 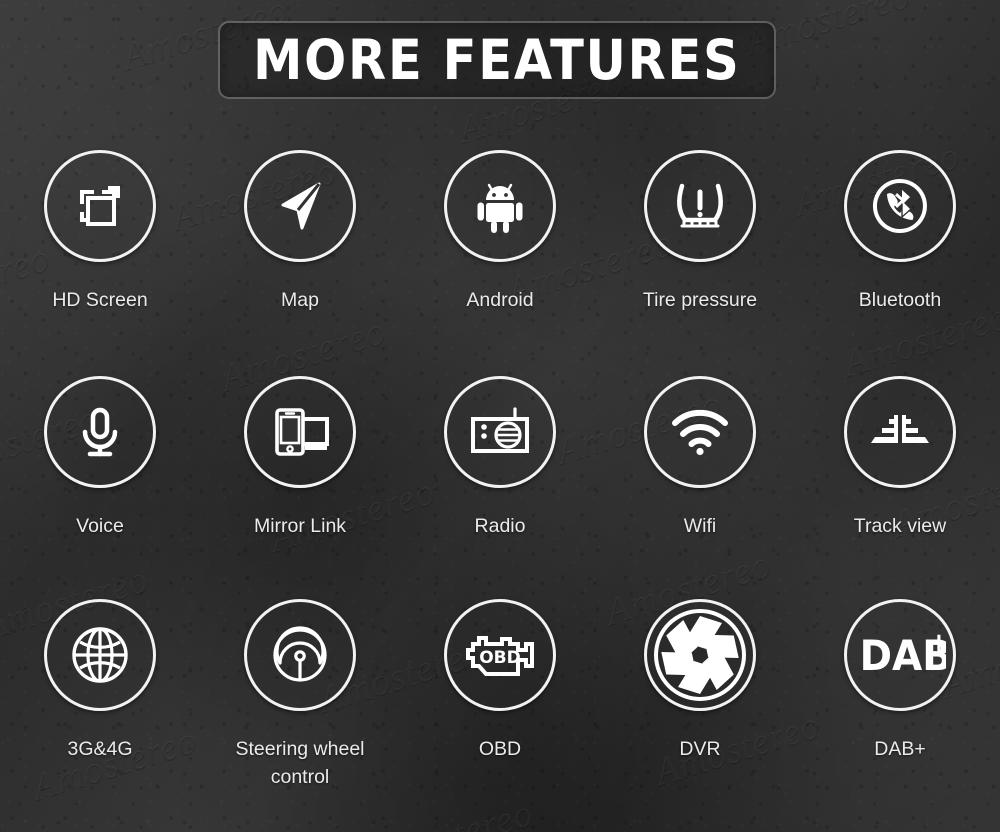 What do you see at coordinates (300, 300) in the screenshot?
I see `feature-label: Map` at bounding box center [300, 300].